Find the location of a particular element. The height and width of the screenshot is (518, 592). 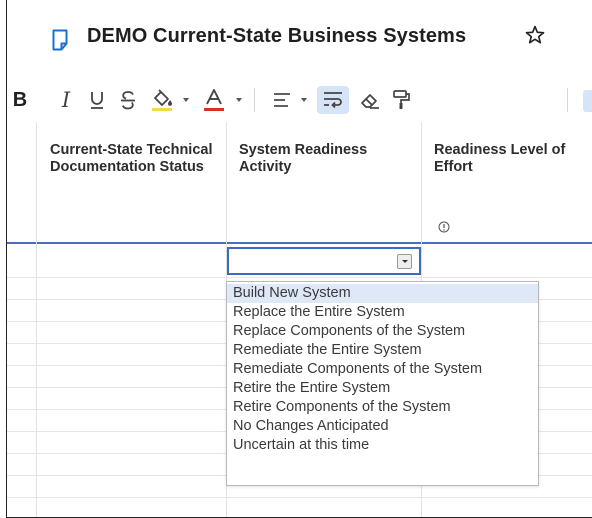

wrap-text-button is located at coordinates (333, 100).